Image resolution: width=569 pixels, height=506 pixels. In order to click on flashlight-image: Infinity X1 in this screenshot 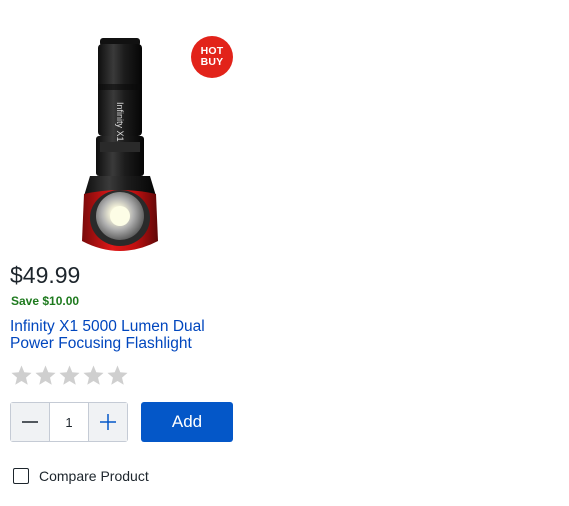, I will do `click(120, 144)`.